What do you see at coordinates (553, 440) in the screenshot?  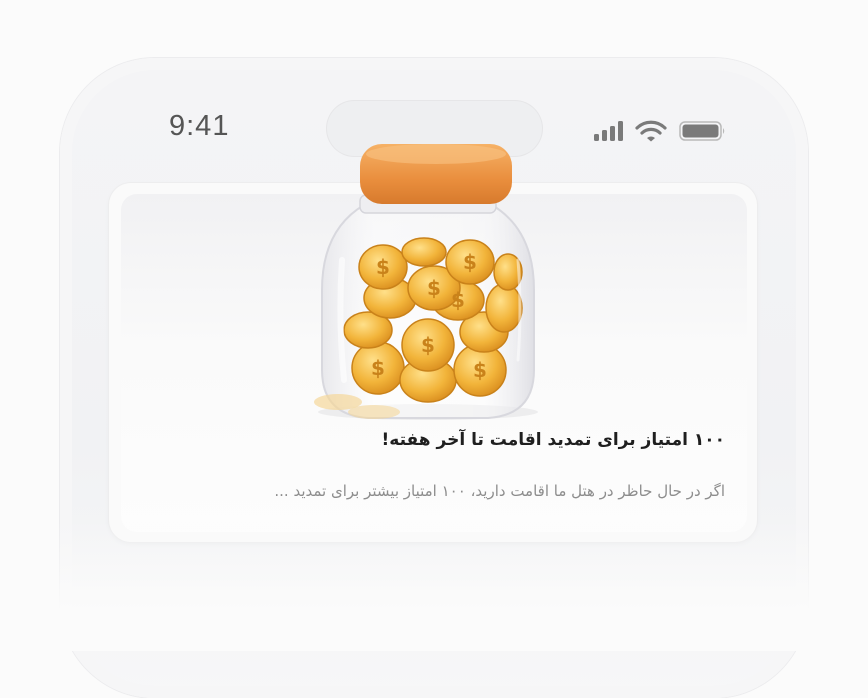 I see `notification-title: ۱۰۰ امتیاز برای تمدید اقامت تا آخر هفته!` at bounding box center [553, 440].